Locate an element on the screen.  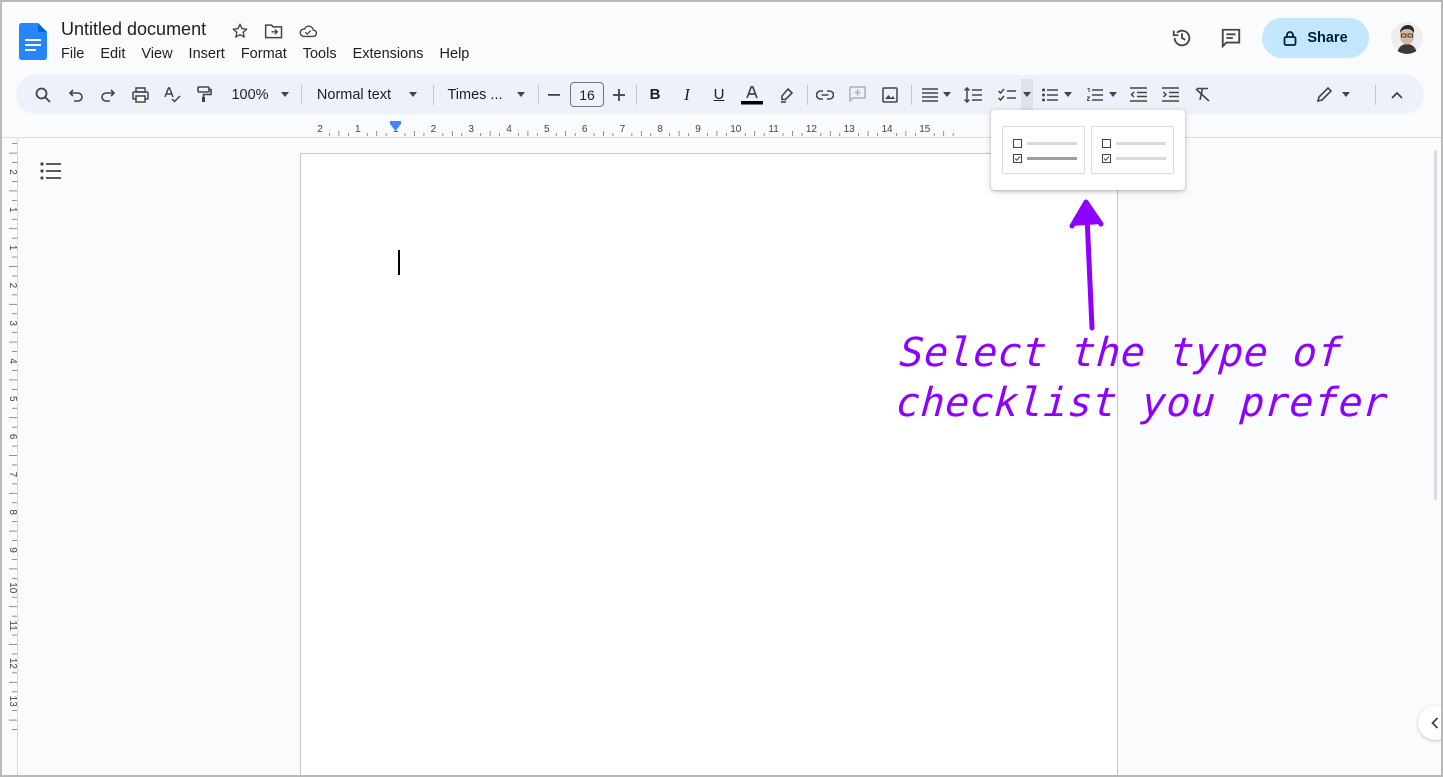
ruler-label: 12 is located at coordinates (12, 664).